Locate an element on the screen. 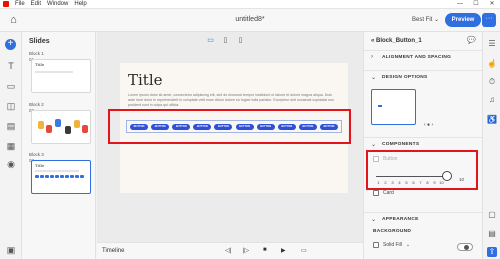  collapse-panel-icon: « is located at coordinates (372, 41).